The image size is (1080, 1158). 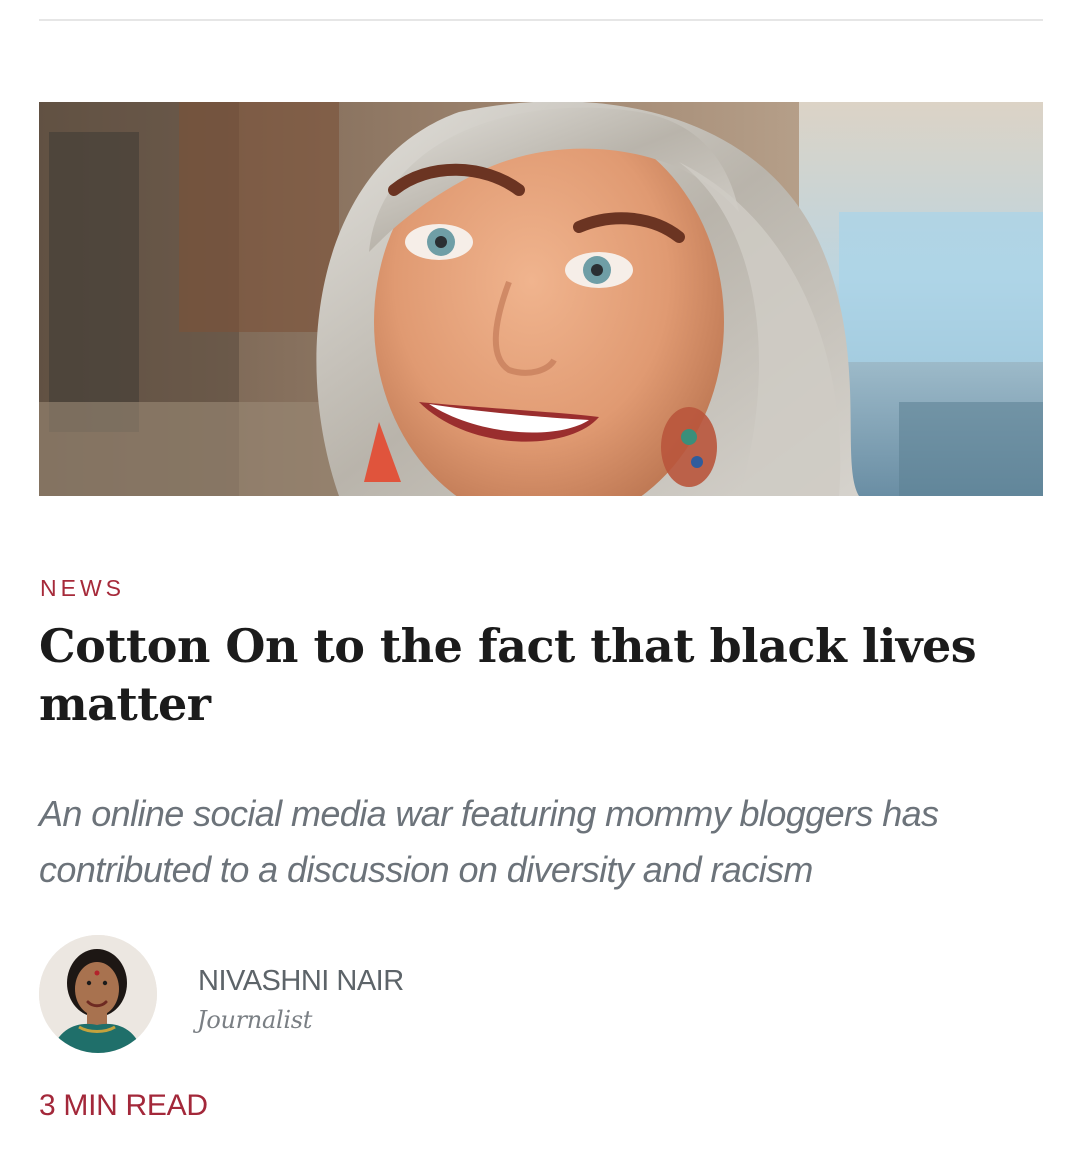 What do you see at coordinates (301, 981) in the screenshot?
I see `author-name: NIVASHNI NAIR` at bounding box center [301, 981].